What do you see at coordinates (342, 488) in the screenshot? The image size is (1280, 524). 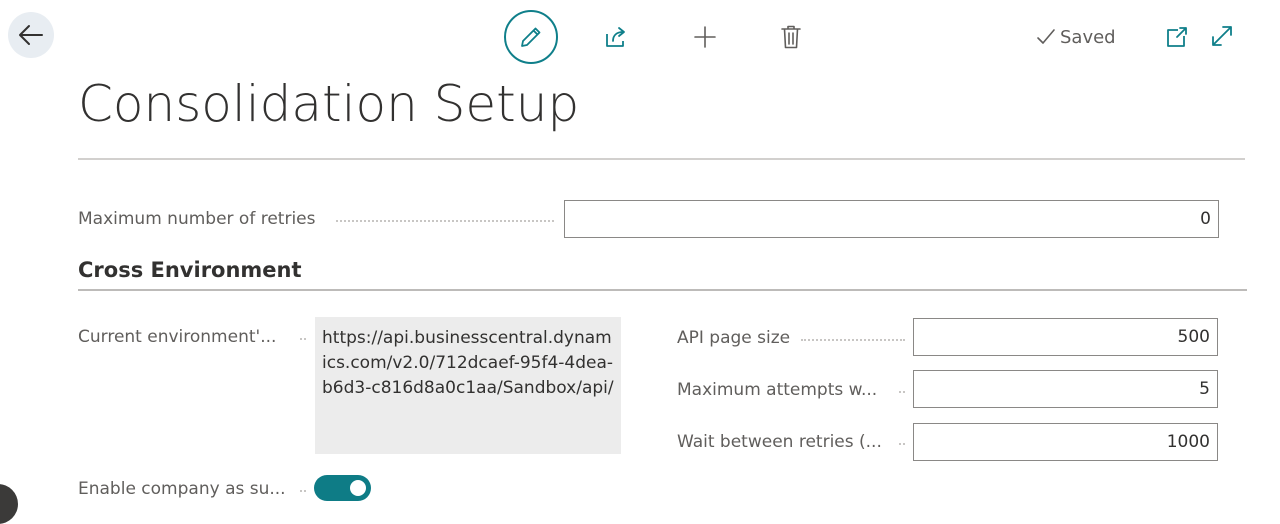 I see `enable-company-toggle` at bounding box center [342, 488].